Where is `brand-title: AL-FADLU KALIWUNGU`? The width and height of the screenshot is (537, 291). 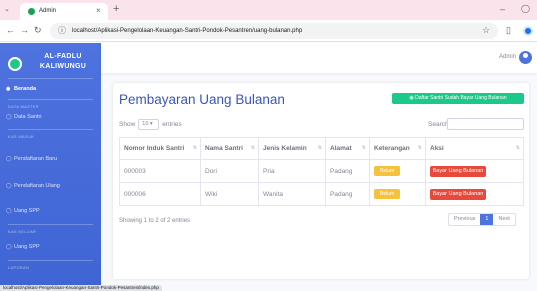 brand-title: AL-FADLU KALIWUNGU is located at coordinates (63, 62).